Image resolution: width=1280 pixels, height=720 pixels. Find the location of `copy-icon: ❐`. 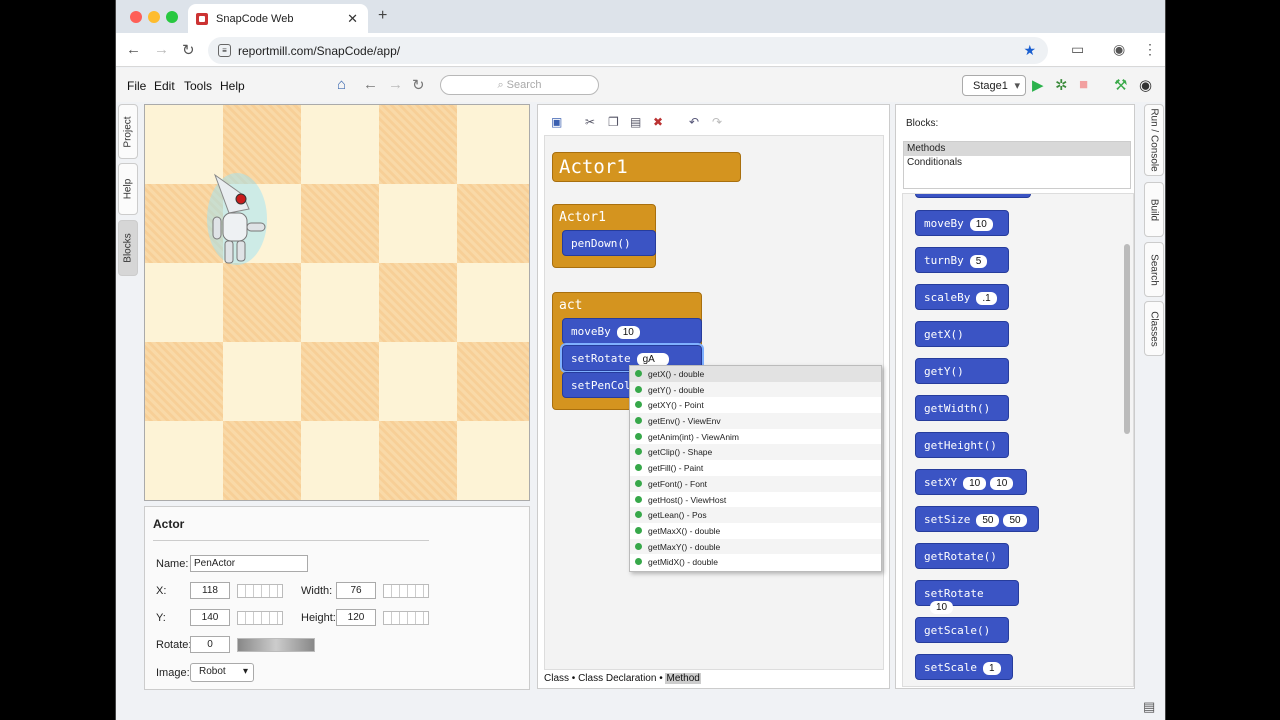

copy-icon: ❐ is located at coordinates (613, 122).